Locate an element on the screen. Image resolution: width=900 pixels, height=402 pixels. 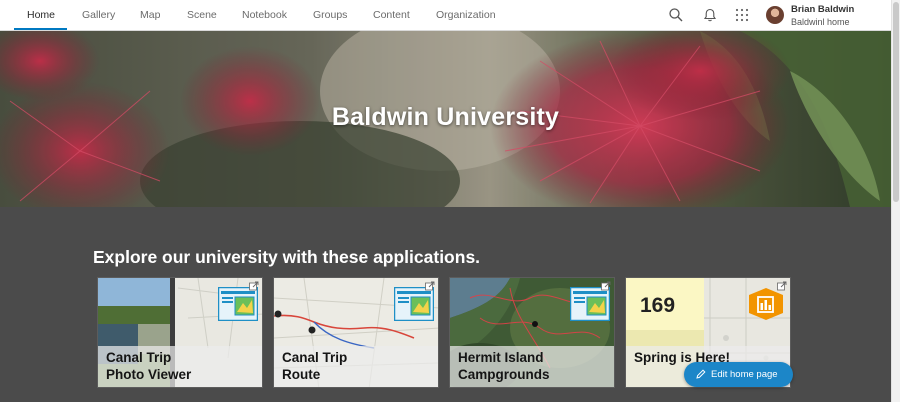
card-title-line2: Photo Viewer is located at coordinates (149, 374).